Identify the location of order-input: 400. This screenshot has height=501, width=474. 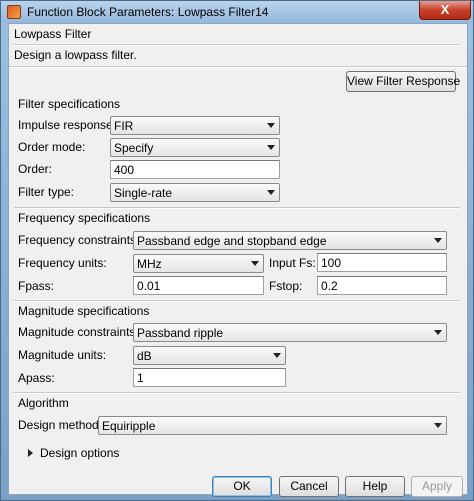
(195, 169).